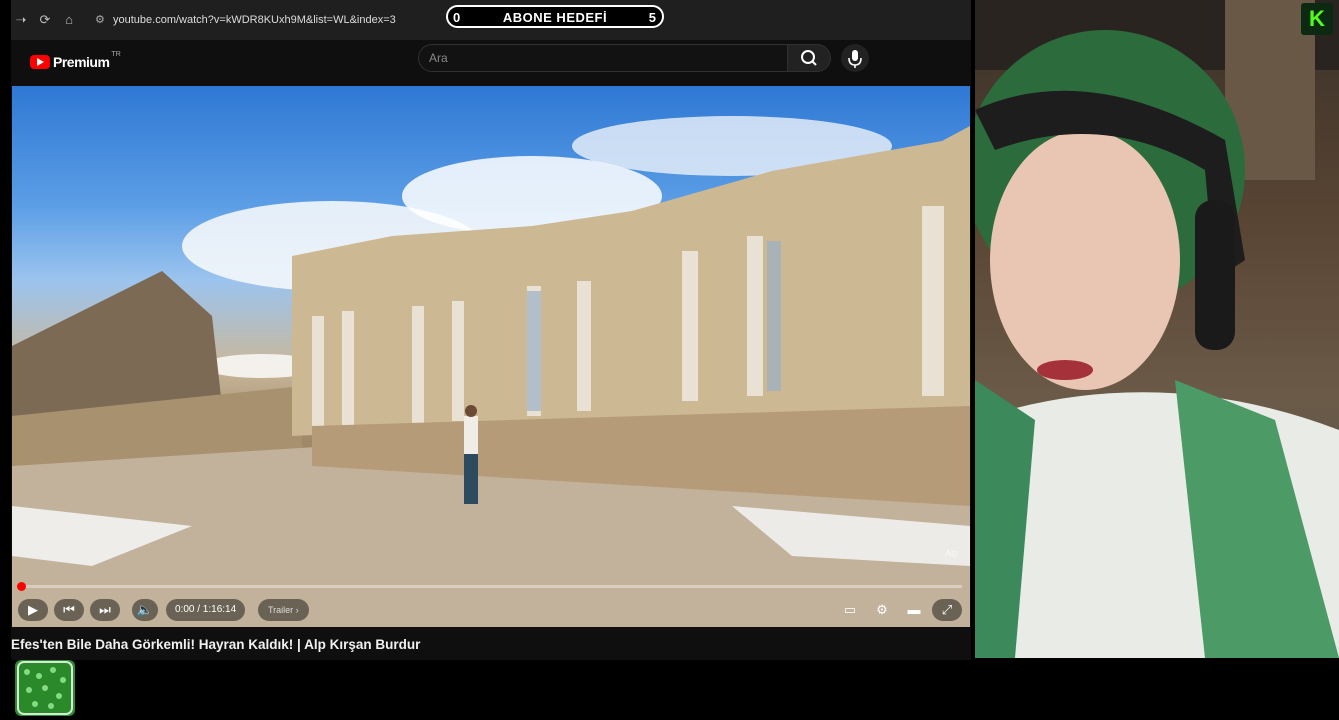  I want to click on skip-next-icon: ⏭, so click(105, 609).